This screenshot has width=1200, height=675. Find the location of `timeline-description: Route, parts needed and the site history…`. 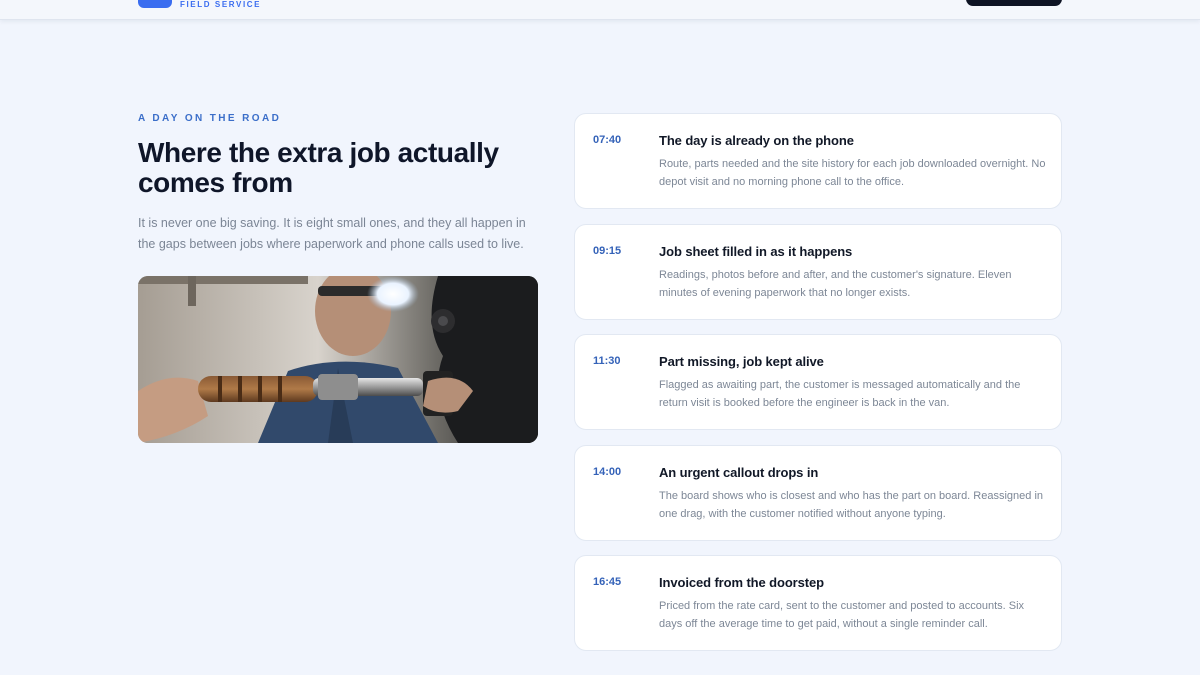

timeline-description: Route, parts needed and the site history… is located at coordinates (852, 173).